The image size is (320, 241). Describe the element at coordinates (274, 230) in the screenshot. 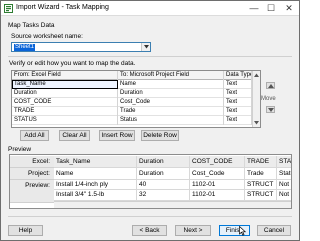

I see `cancel-button: Cancel` at that location.